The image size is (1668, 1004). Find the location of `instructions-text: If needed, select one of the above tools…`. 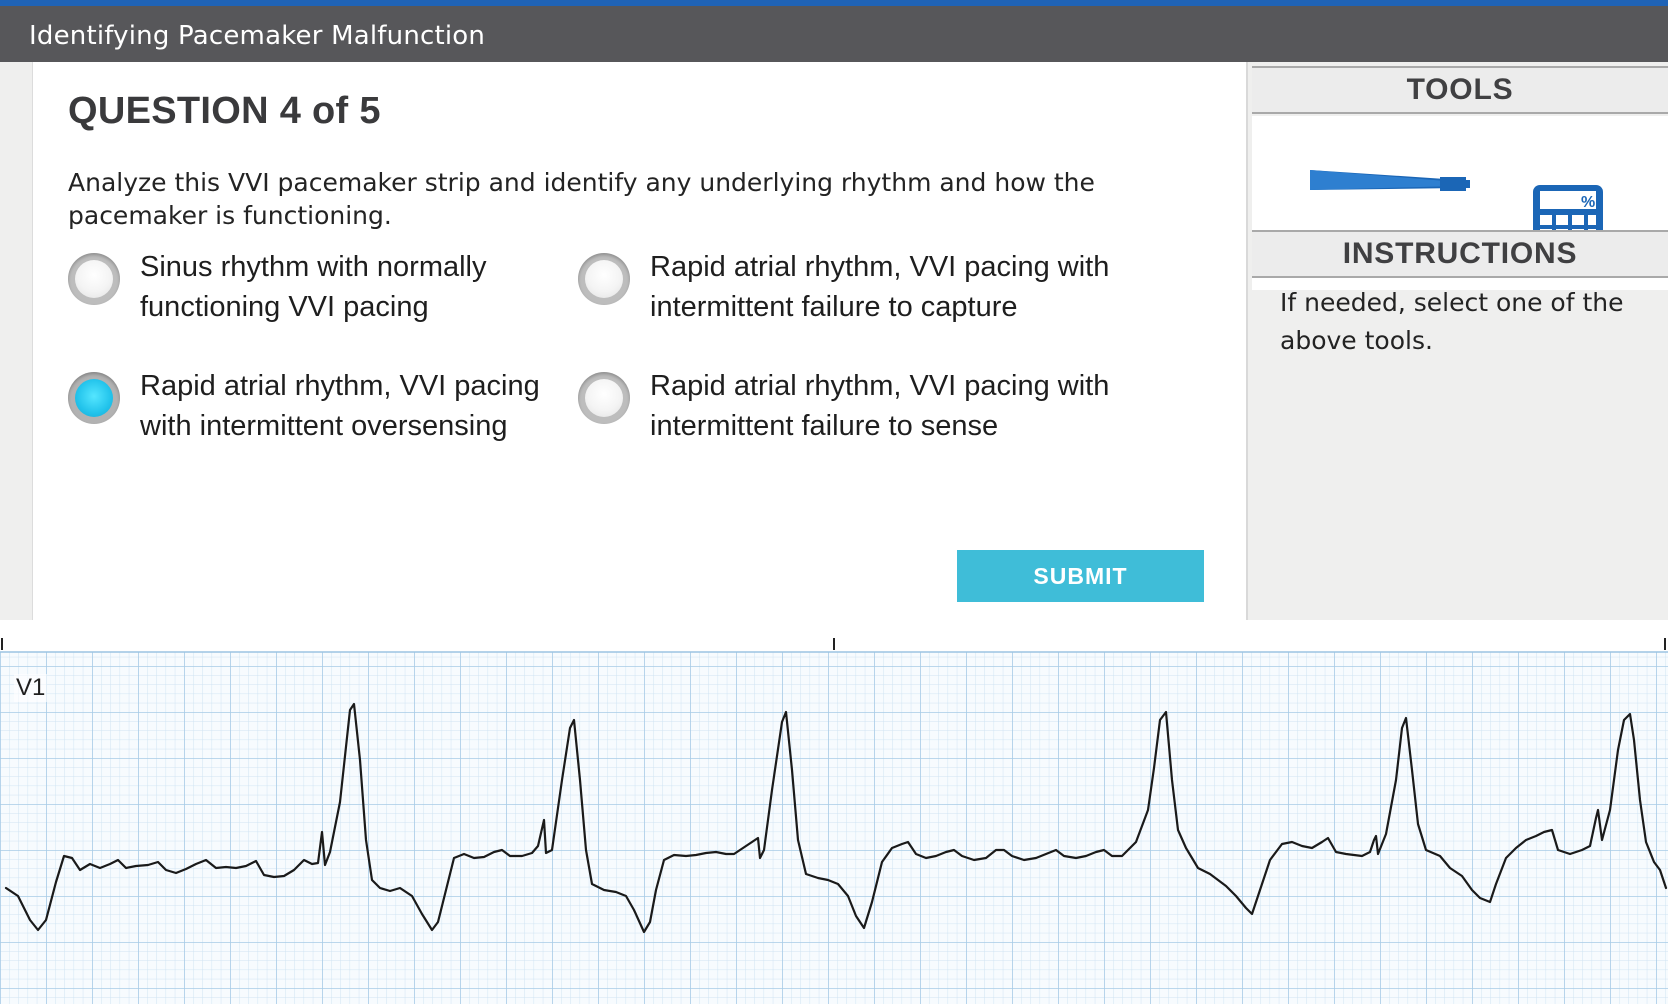

instructions-text: If needed, select one of the above tools… is located at coordinates (1452, 321).